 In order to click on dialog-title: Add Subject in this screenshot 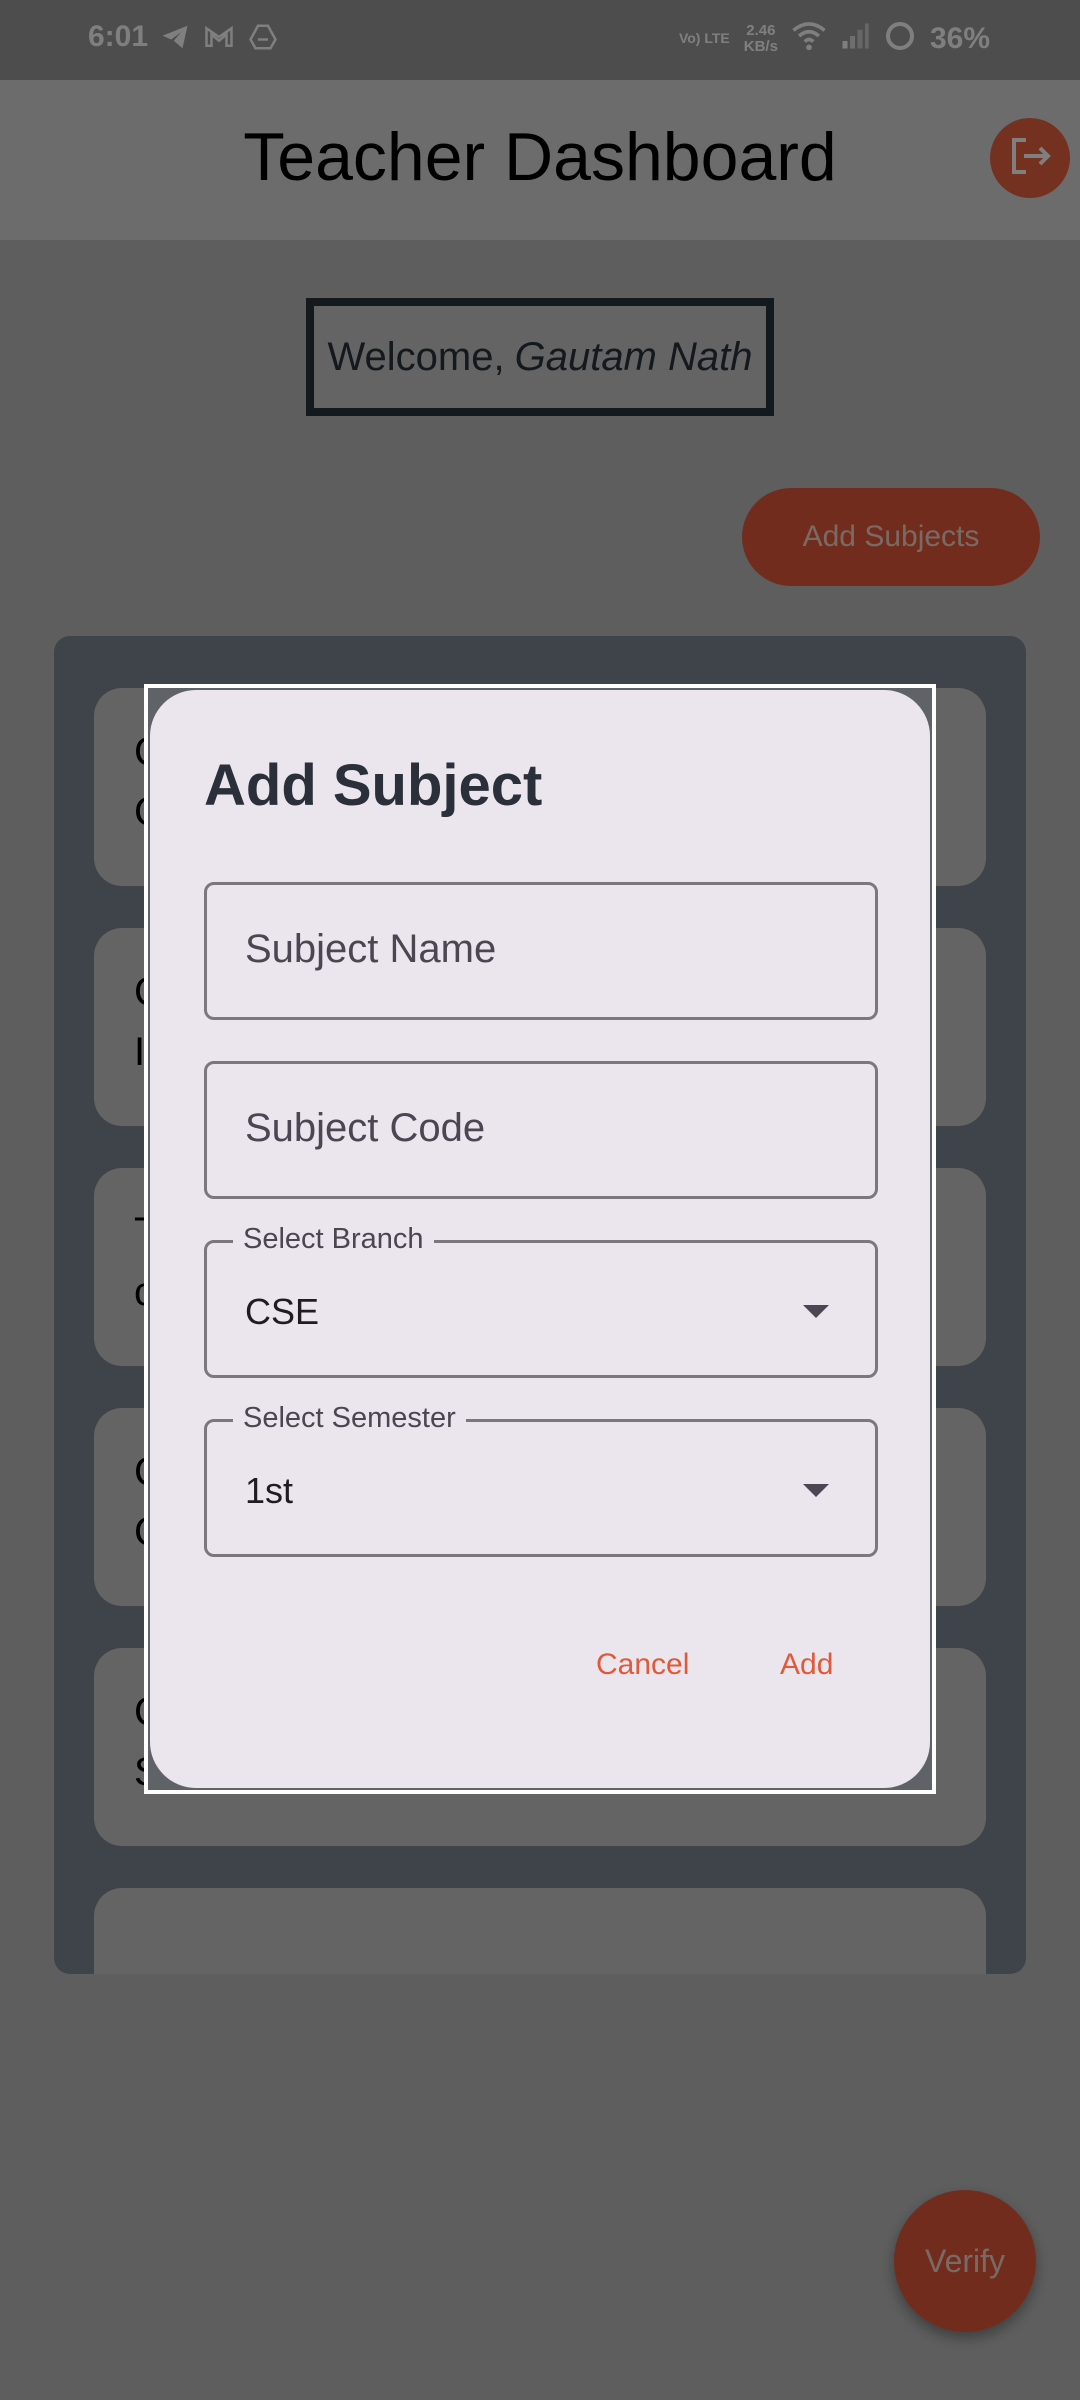, I will do `click(373, 785)`.